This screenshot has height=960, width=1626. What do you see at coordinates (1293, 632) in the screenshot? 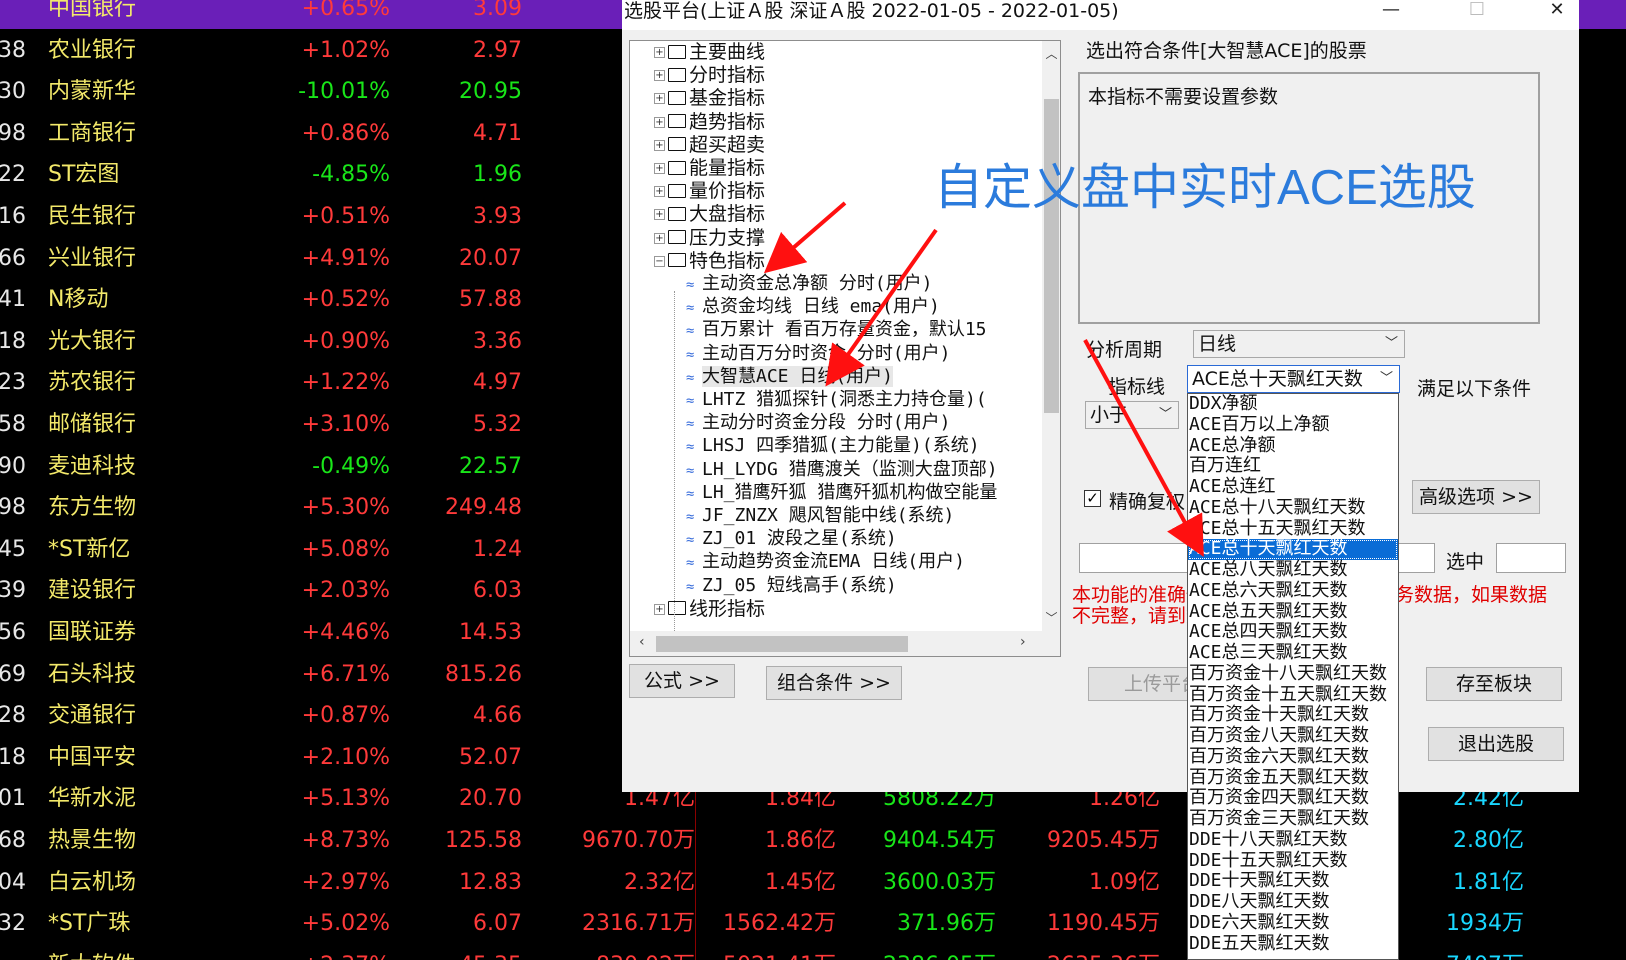
I see `dropdown-option: ACE总四天飘红天数` at bounding box center [1293, 632].